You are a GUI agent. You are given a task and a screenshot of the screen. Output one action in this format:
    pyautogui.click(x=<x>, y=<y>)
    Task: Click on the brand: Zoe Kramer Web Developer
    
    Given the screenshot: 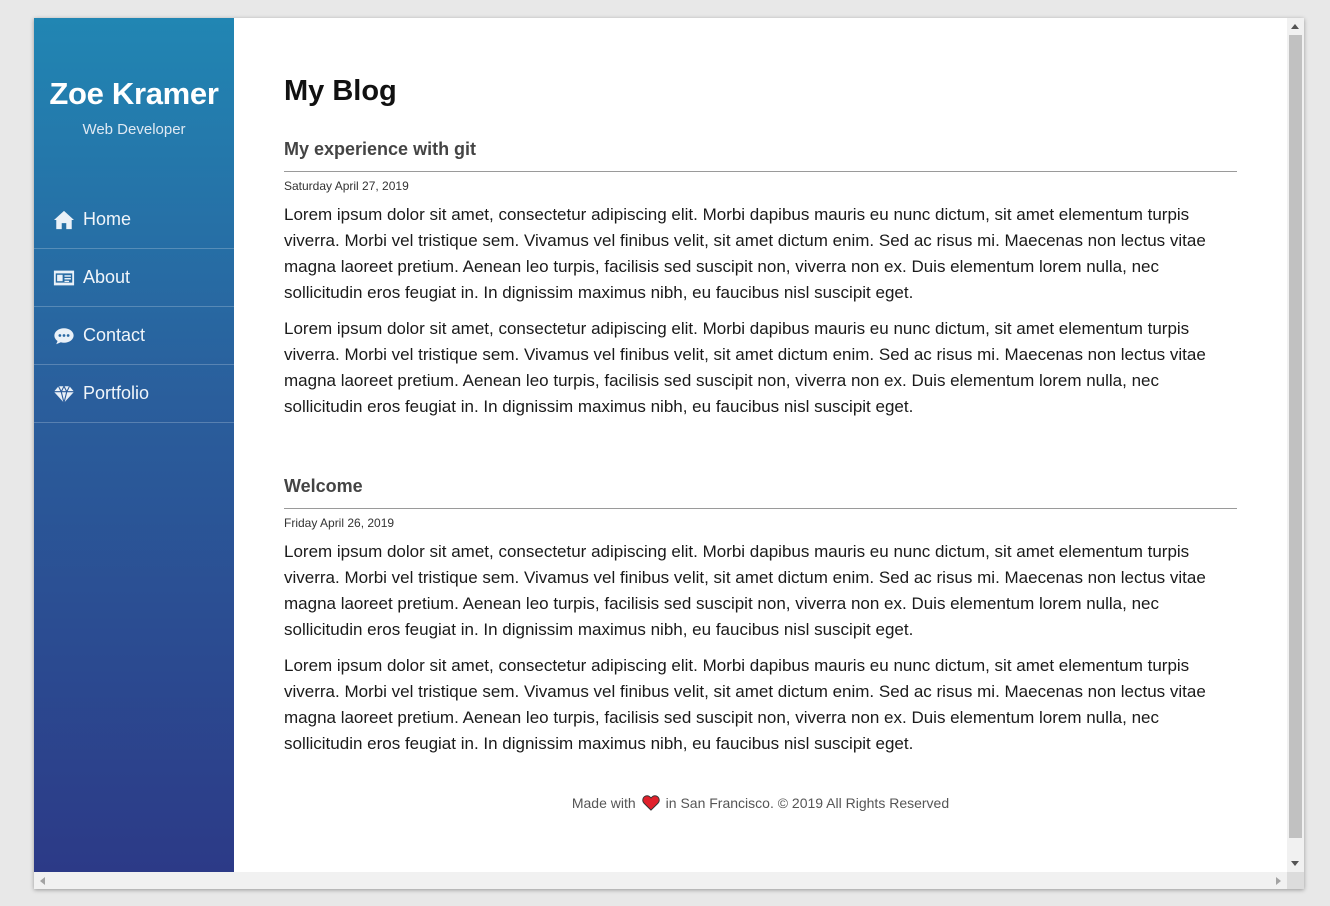 What is the action you would take?
    pyautogui.click(x=134, y=104)
    